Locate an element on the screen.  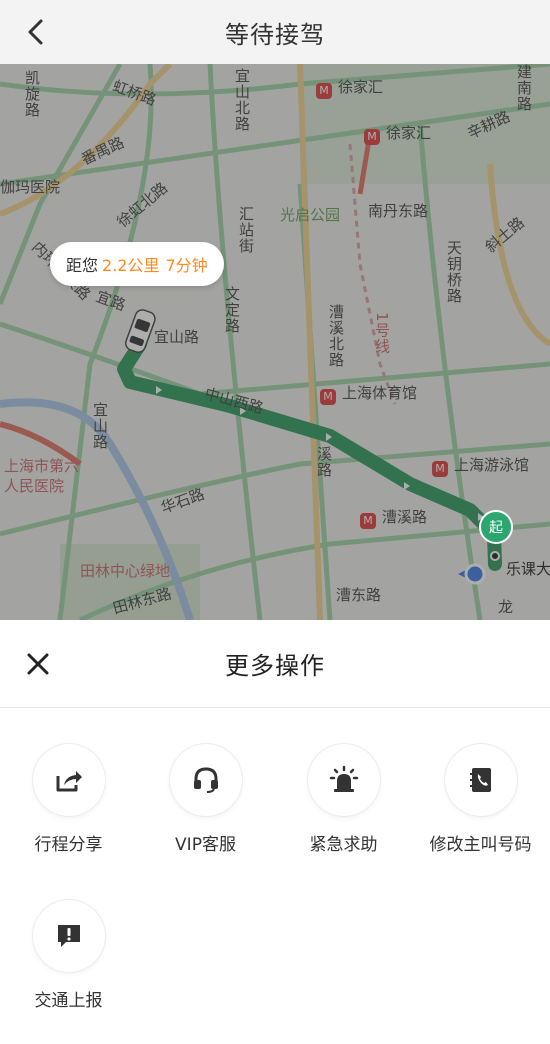
vip-service-button: VIP客服 is located at coordinates (205, 799).